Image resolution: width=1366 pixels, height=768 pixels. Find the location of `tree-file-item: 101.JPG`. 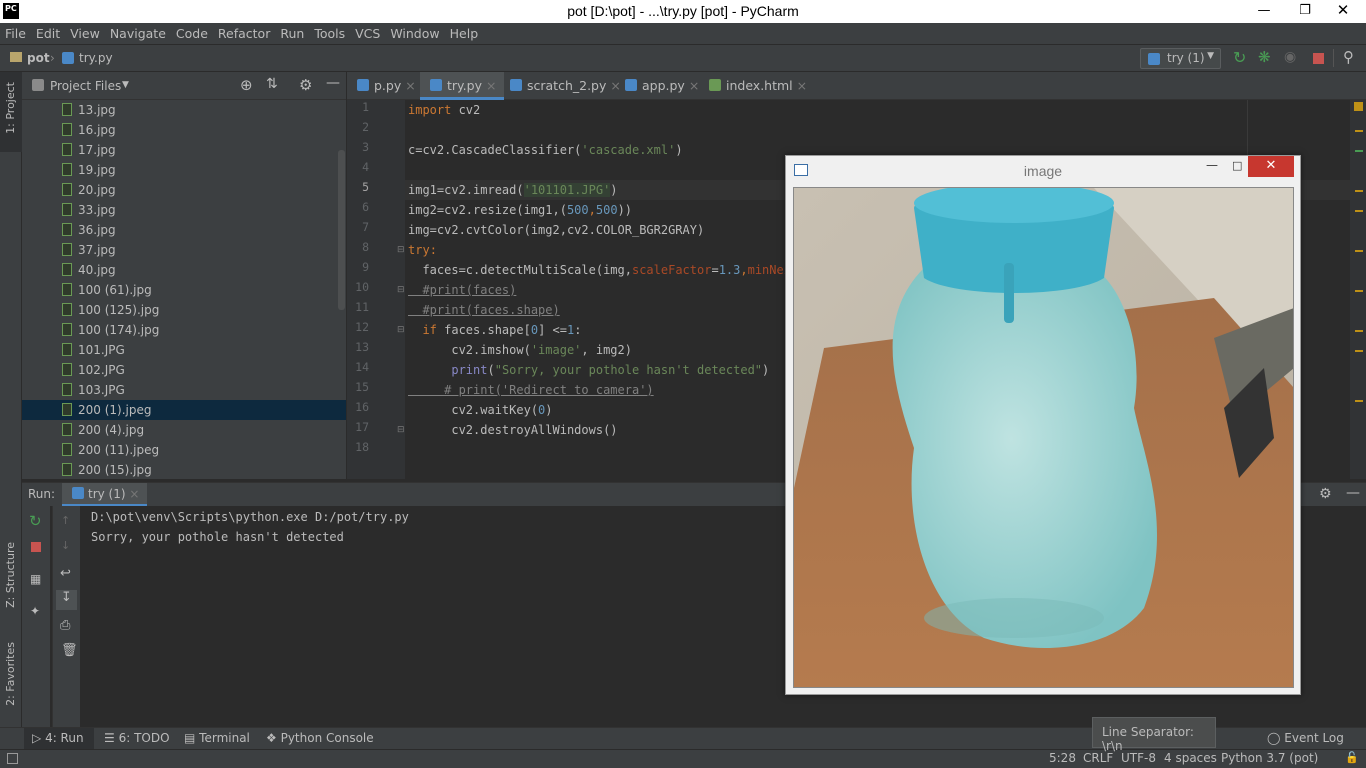

tree-file-item: 101.JPG is located at coordinates (184, 350).